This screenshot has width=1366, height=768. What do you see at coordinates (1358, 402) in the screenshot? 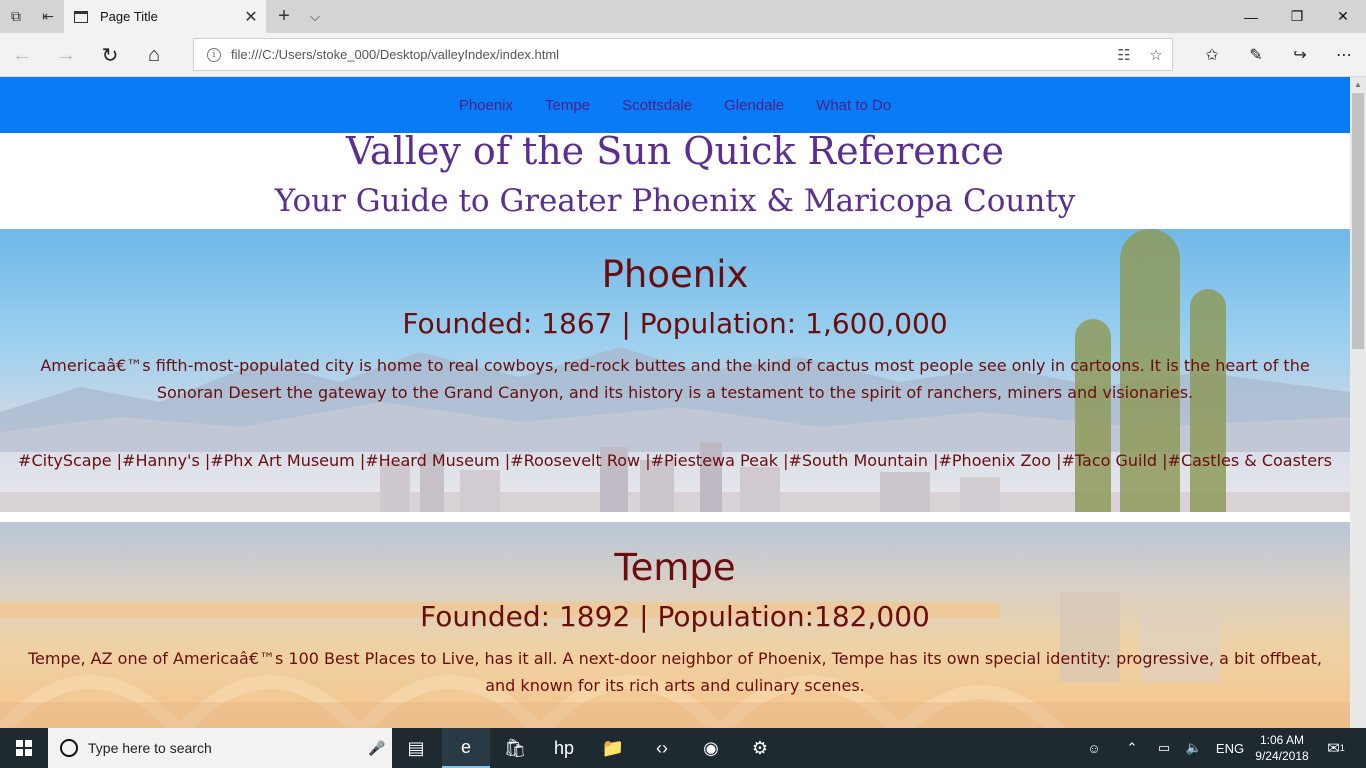
I see `page-scrollbar: ▲` at bounding box center [1358, 402].